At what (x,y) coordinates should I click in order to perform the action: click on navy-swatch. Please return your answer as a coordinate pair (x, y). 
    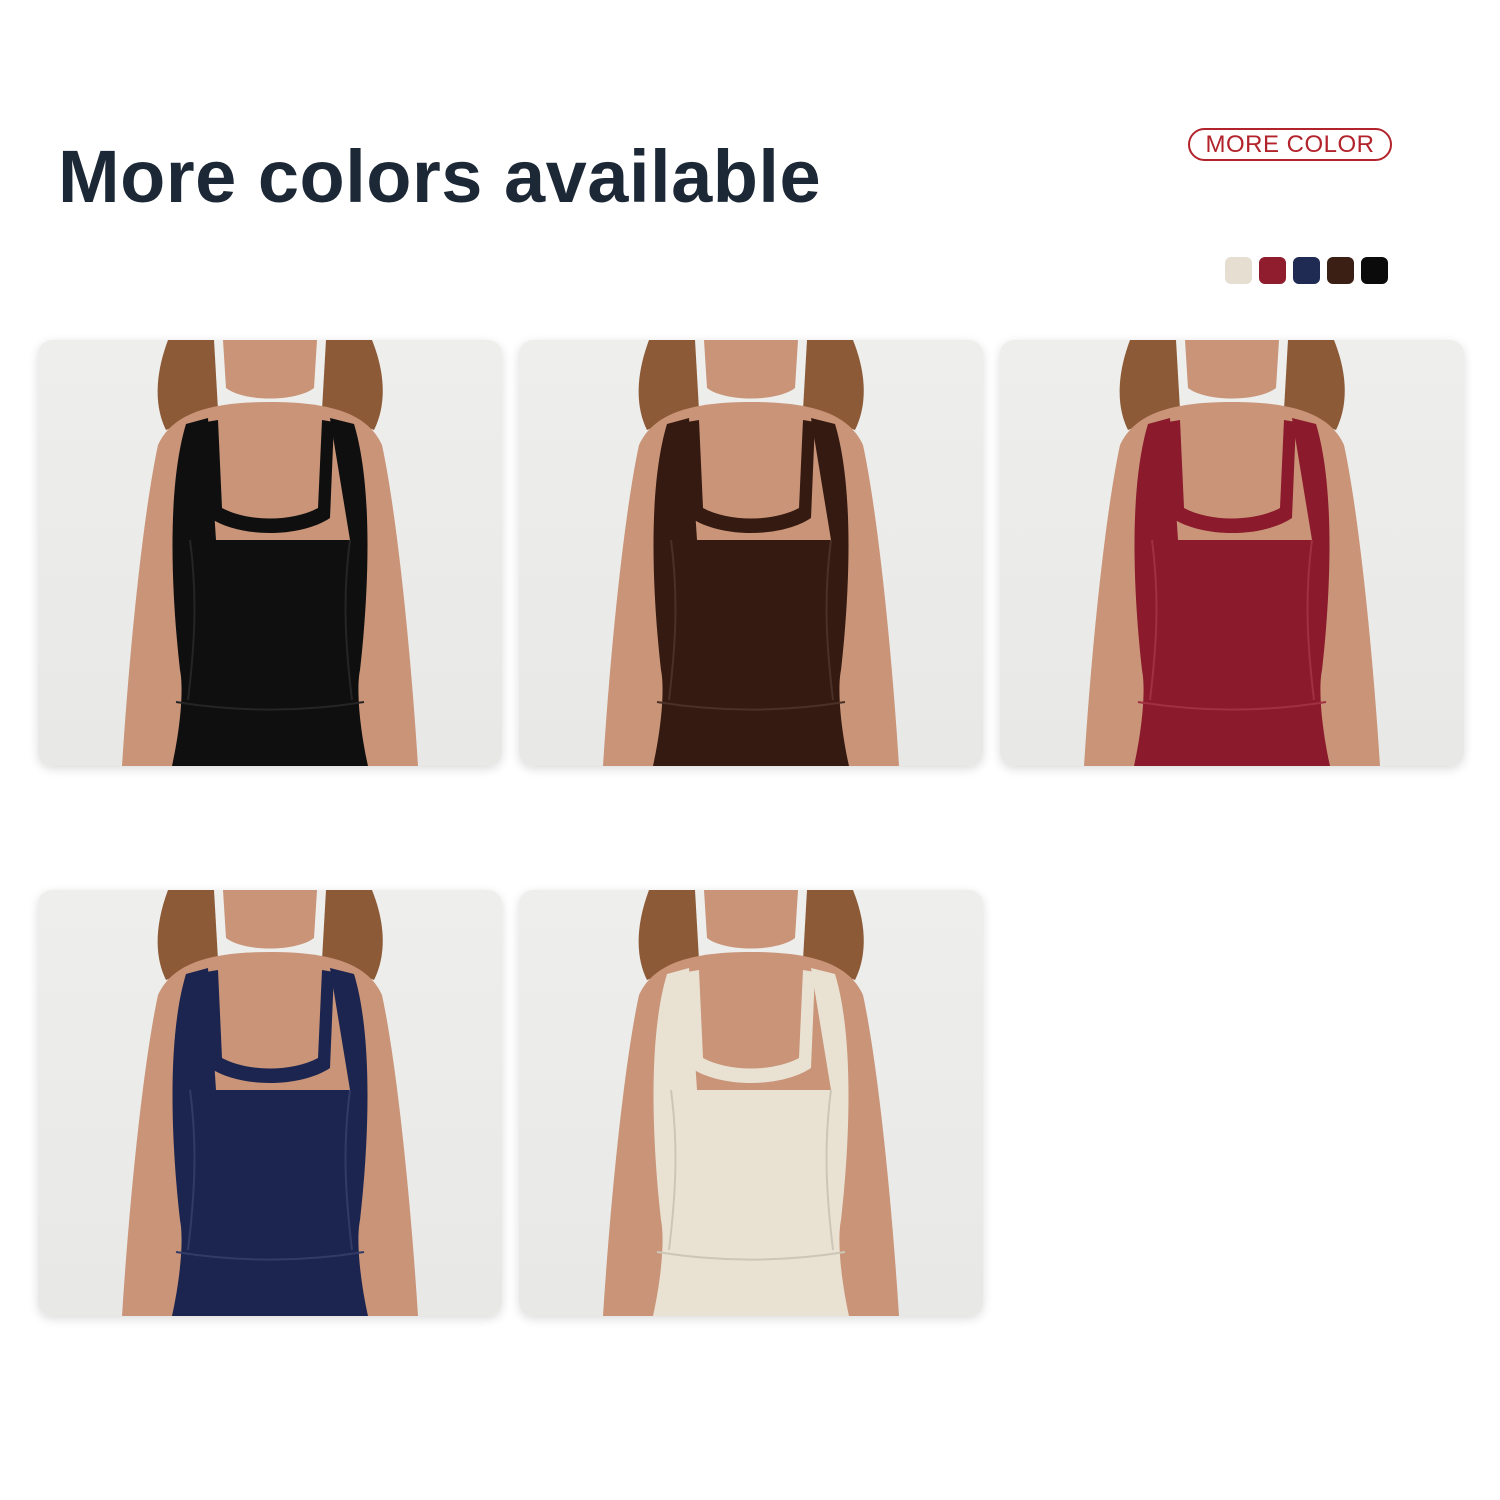
    Looking at the image, I should click on (1306, 270).